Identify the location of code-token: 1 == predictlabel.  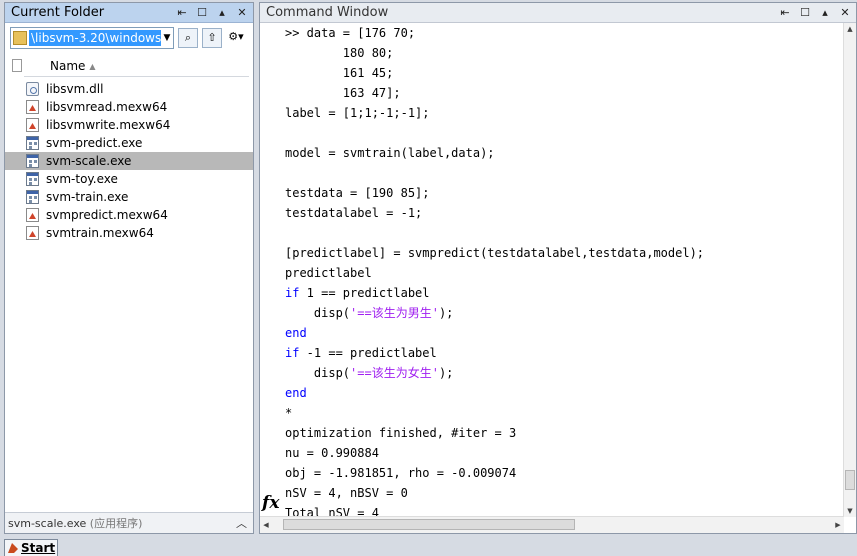
(364, 293).